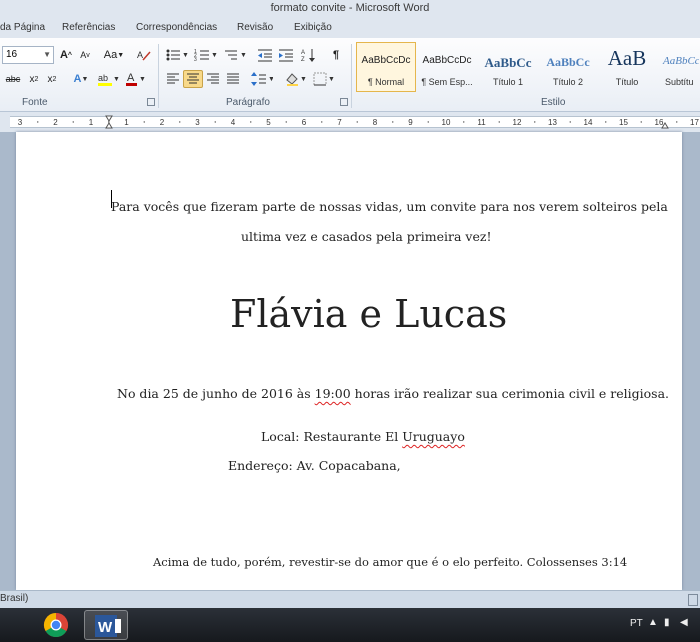  I want to click on horizontal-ruler: 3 2 1 1 2 3 4 5 6 7 8 9 10 11 12 13 14 15 16 17, so click(350, 122).